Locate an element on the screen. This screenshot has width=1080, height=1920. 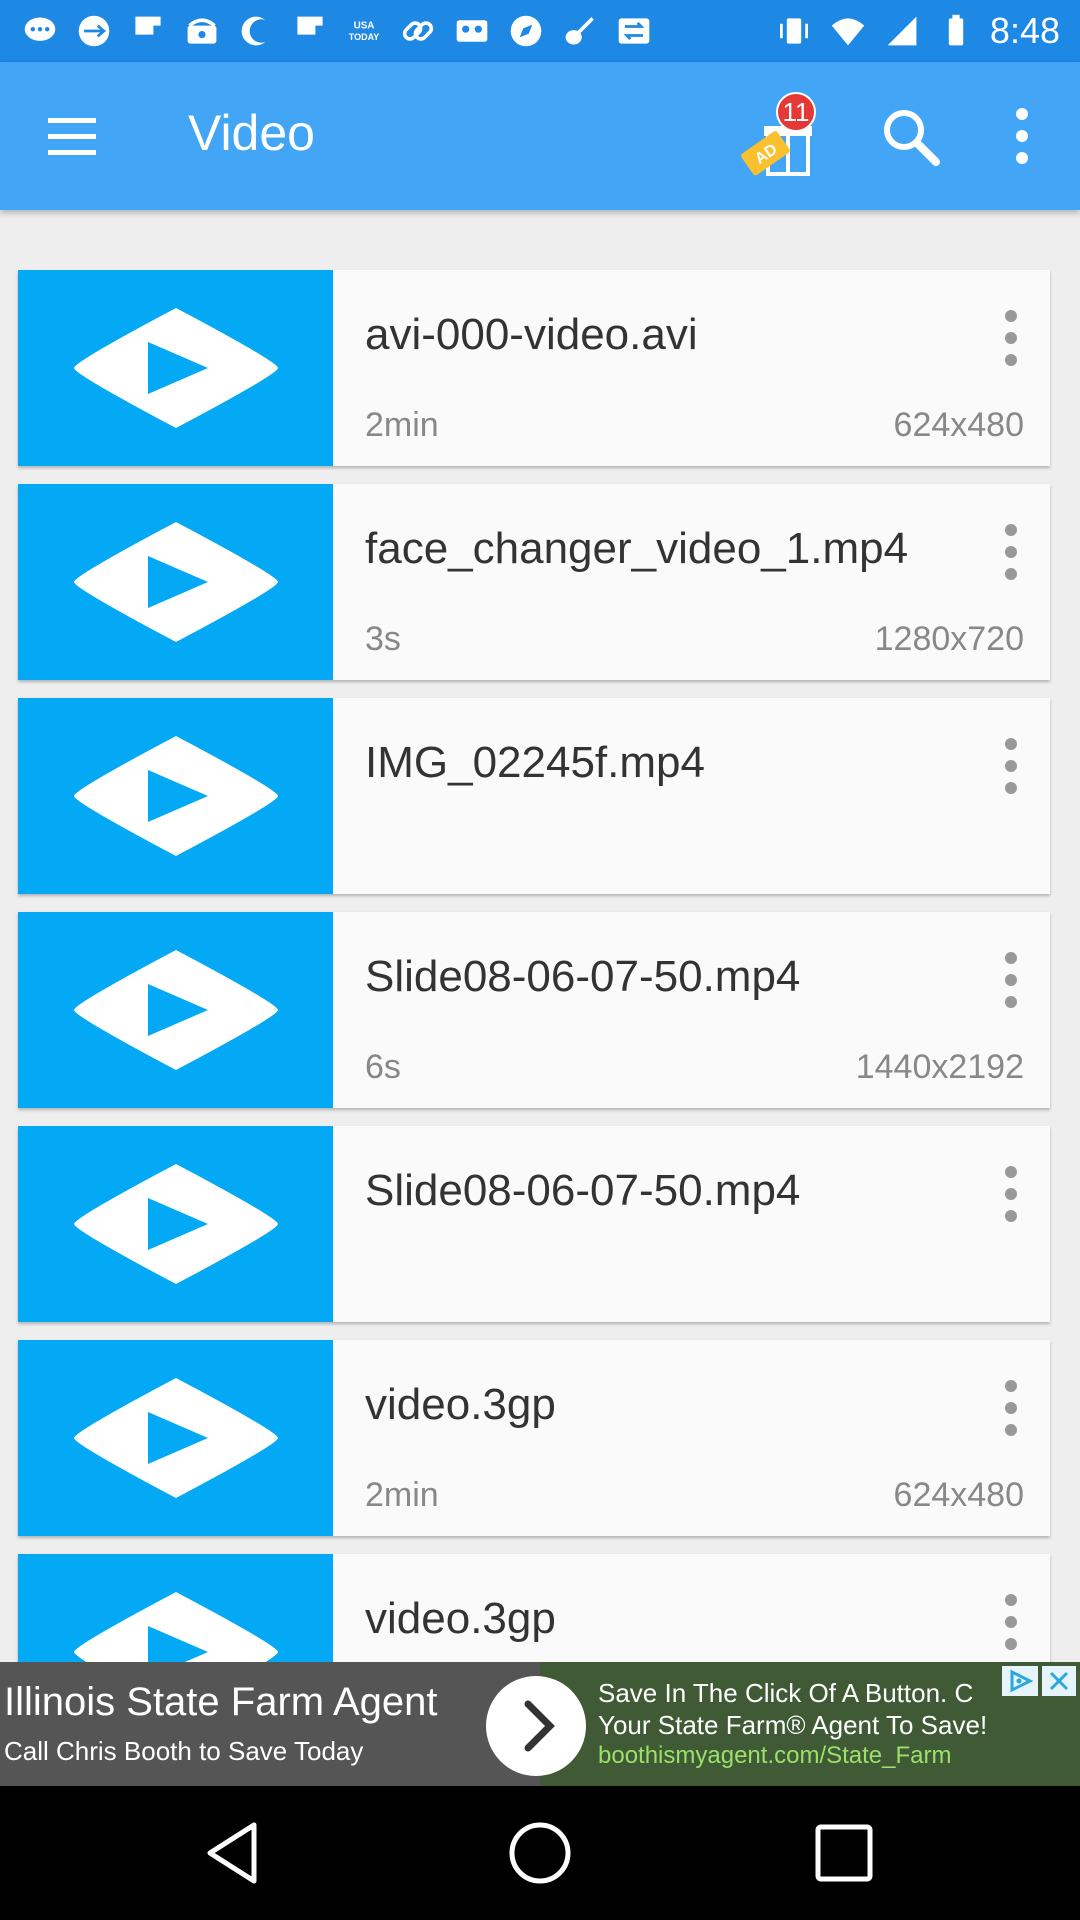
overflow-menu-icon is located at coordinates (1022, 136).